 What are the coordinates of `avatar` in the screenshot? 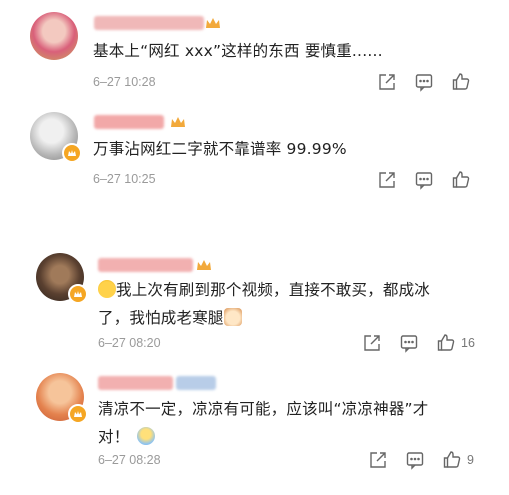 It's located at (54, 36).